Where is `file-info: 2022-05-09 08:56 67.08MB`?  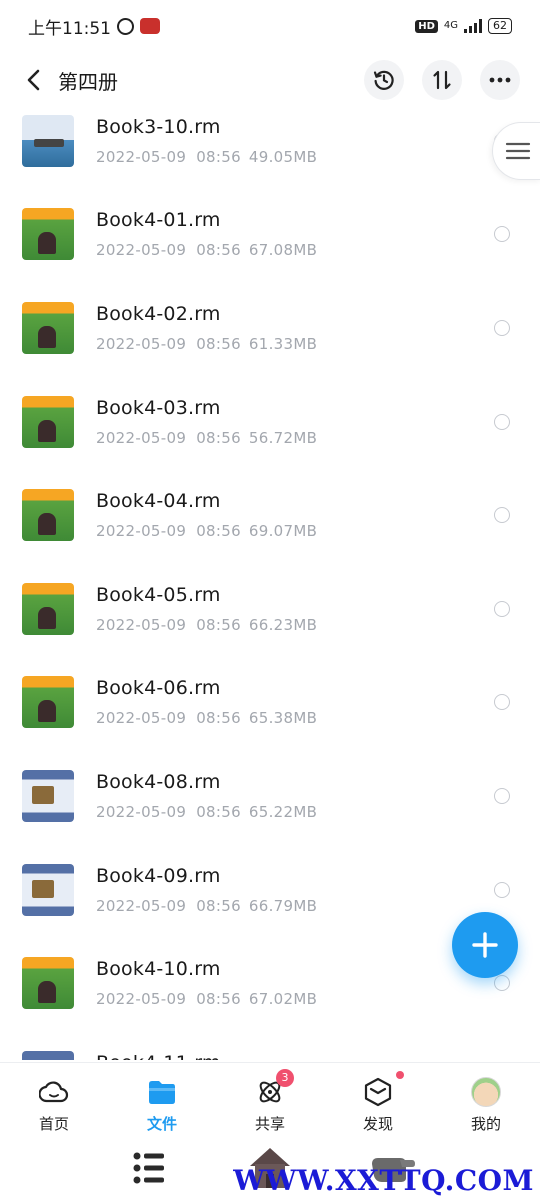
file-info: 2022-05-09 08:56 67.08MB is located at coordinates (206, 250).